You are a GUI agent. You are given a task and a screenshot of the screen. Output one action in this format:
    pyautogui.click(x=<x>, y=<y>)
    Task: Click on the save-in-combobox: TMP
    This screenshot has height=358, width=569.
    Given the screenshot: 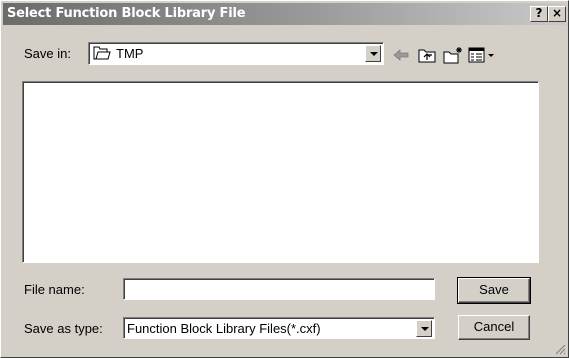 What is the action you would take?
    pyautogui.click(x=236, y=53)
    